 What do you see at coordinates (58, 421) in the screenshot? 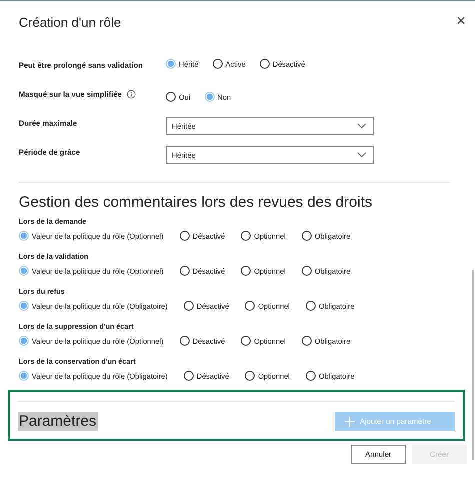
I see `section-heading: Paramètres` at bounding box center [58, 421].